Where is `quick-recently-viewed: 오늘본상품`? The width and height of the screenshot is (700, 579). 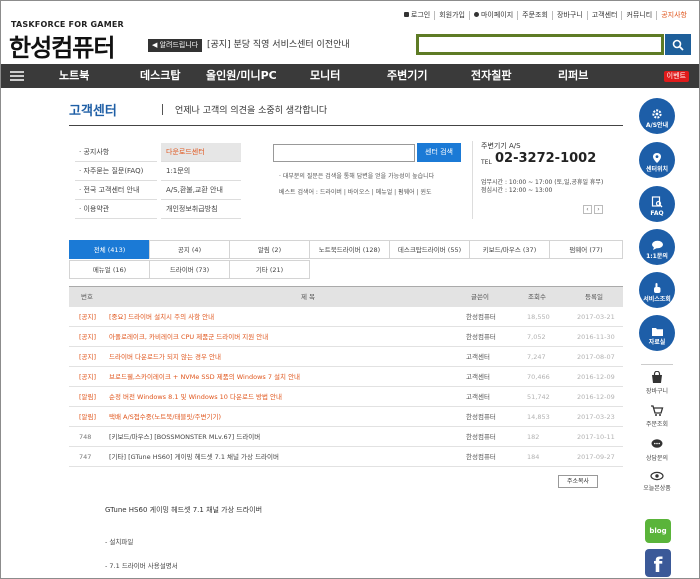
quick-recently-viewed: 오늘본상품 is located at coordinates (657, 481).